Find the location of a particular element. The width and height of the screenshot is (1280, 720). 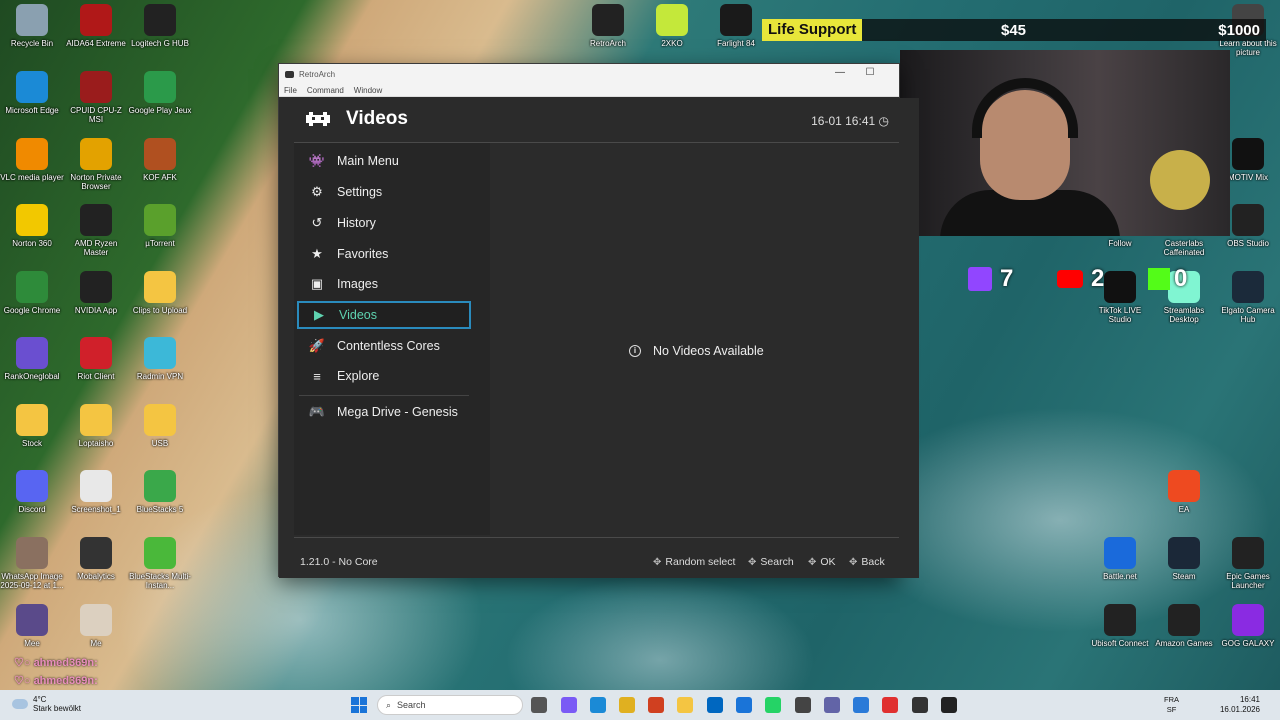

desktop-shortcut: NVIDIA App is located at coordinates (96, 293).